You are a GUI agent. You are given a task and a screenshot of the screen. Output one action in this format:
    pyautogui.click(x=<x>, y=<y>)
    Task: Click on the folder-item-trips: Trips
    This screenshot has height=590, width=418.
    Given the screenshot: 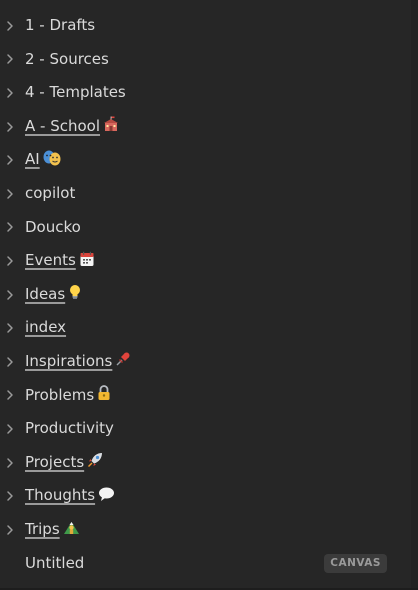 What is the action you would take?
    pyautogui.click(x=209, y=530)
    